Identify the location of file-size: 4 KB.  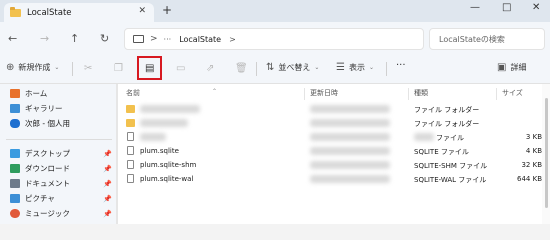
(533, 151).